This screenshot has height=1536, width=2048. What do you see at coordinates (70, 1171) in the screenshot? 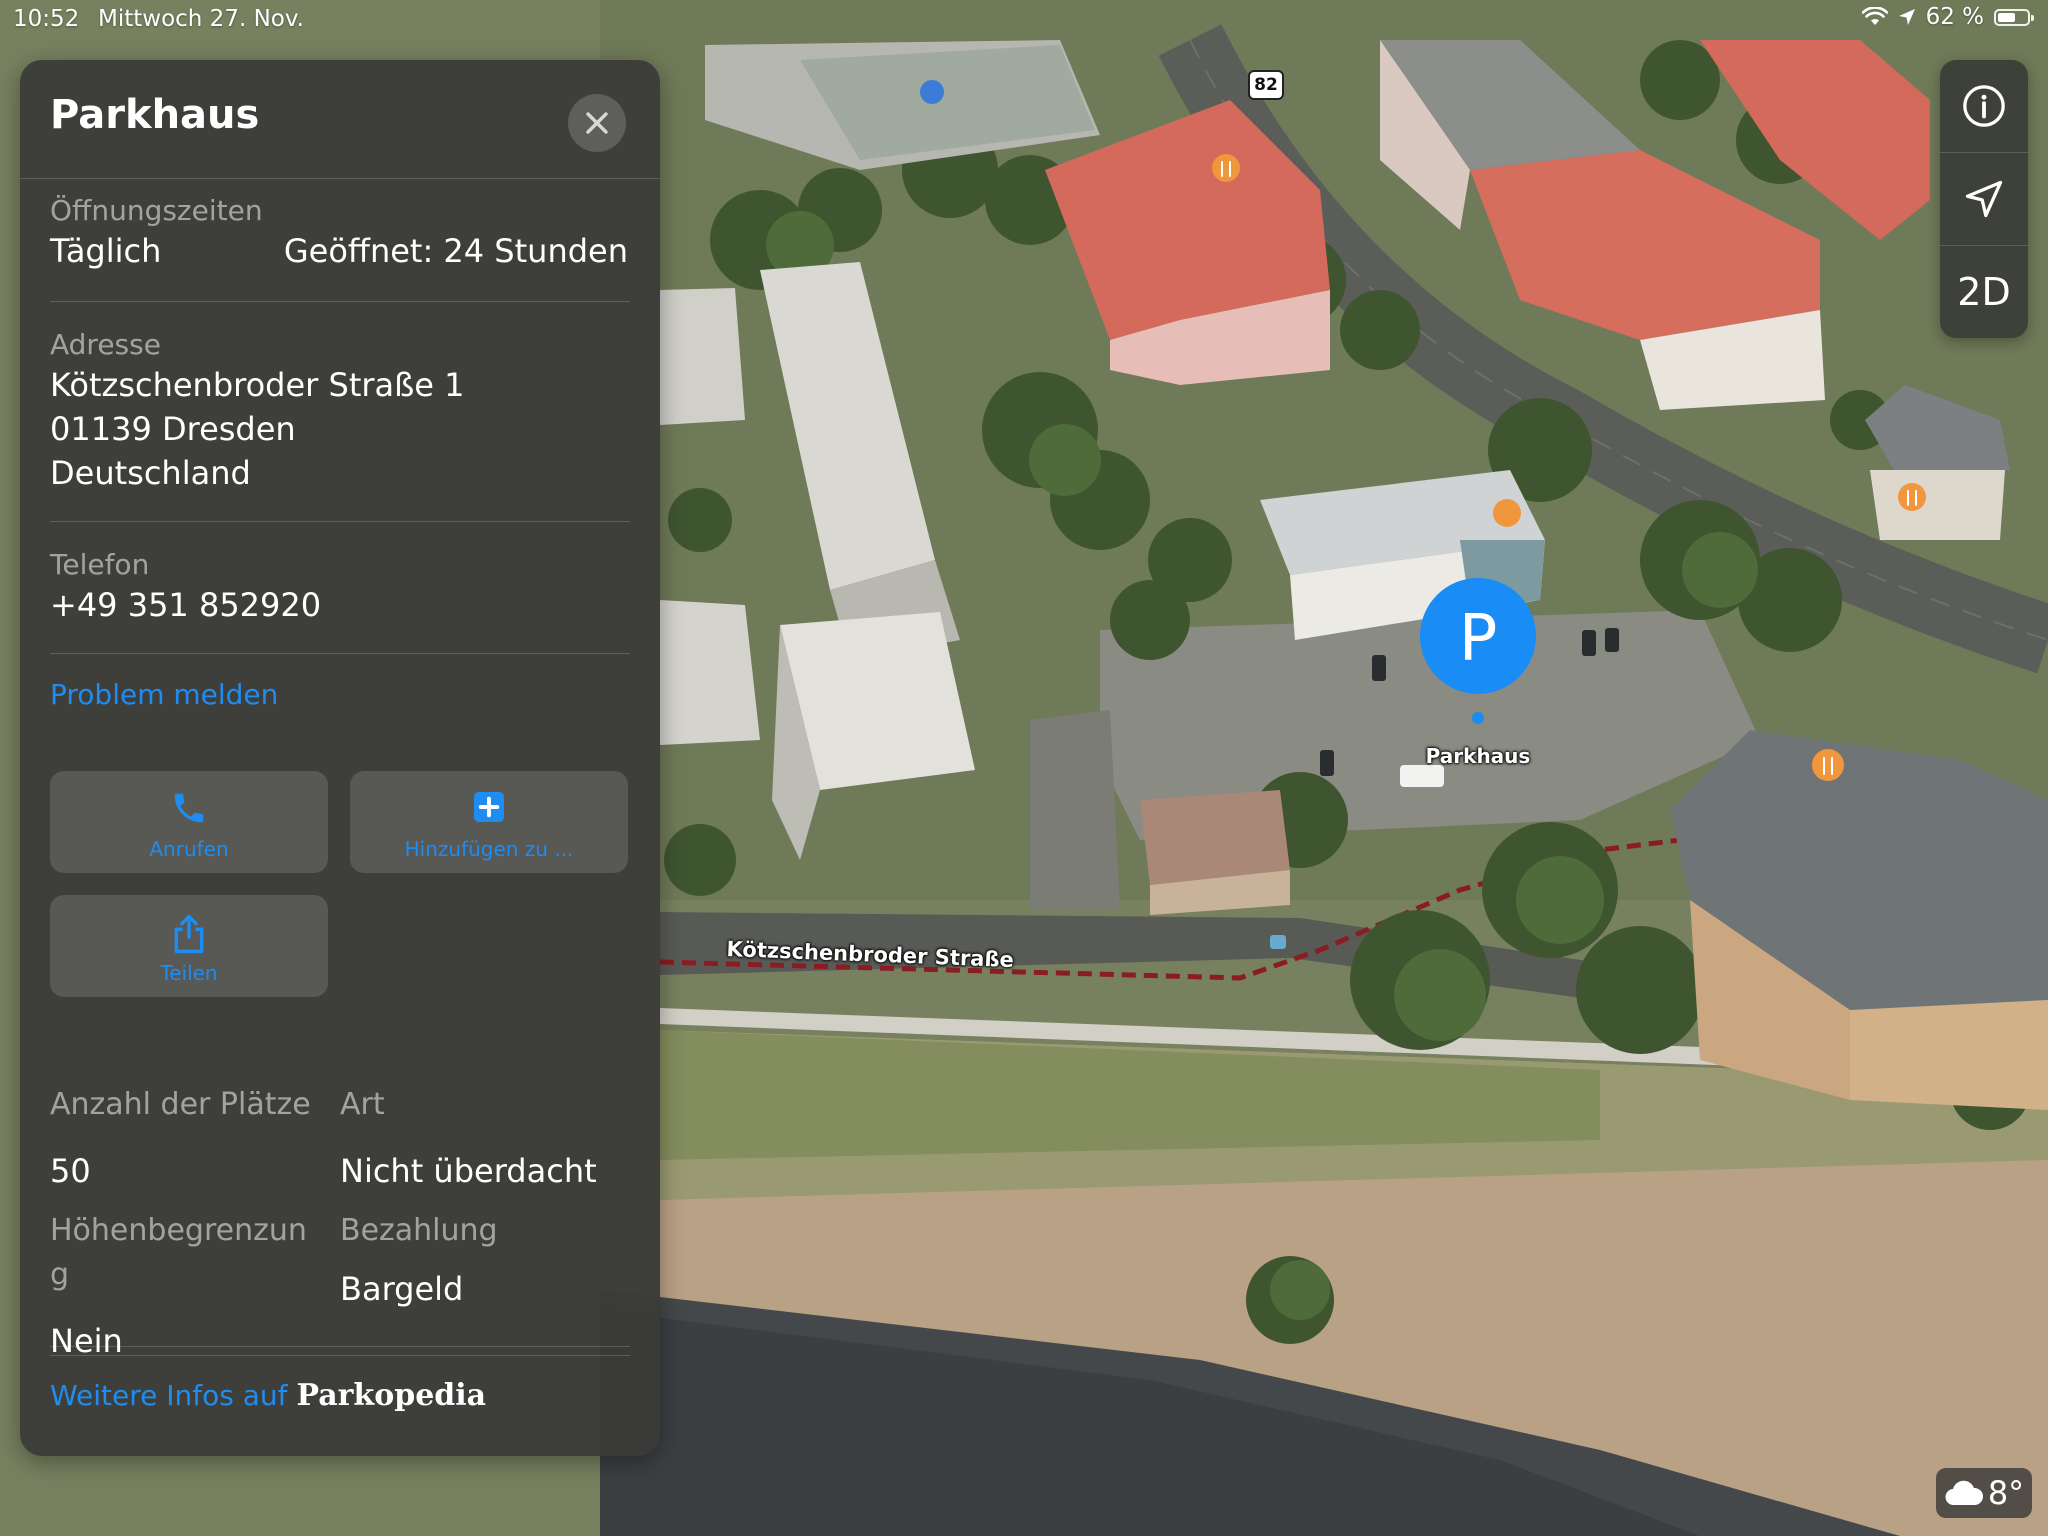
I see `spots-value: 50` at bounding box center [70, 1171].